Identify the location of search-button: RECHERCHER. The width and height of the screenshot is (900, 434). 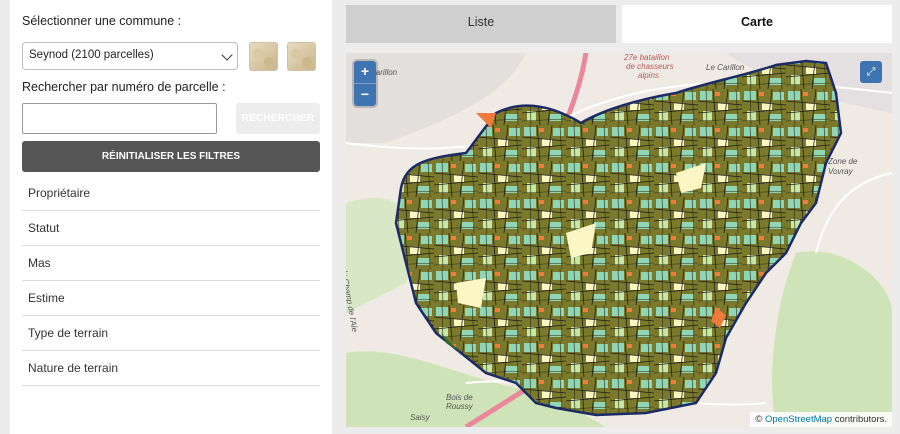
(278, 118).